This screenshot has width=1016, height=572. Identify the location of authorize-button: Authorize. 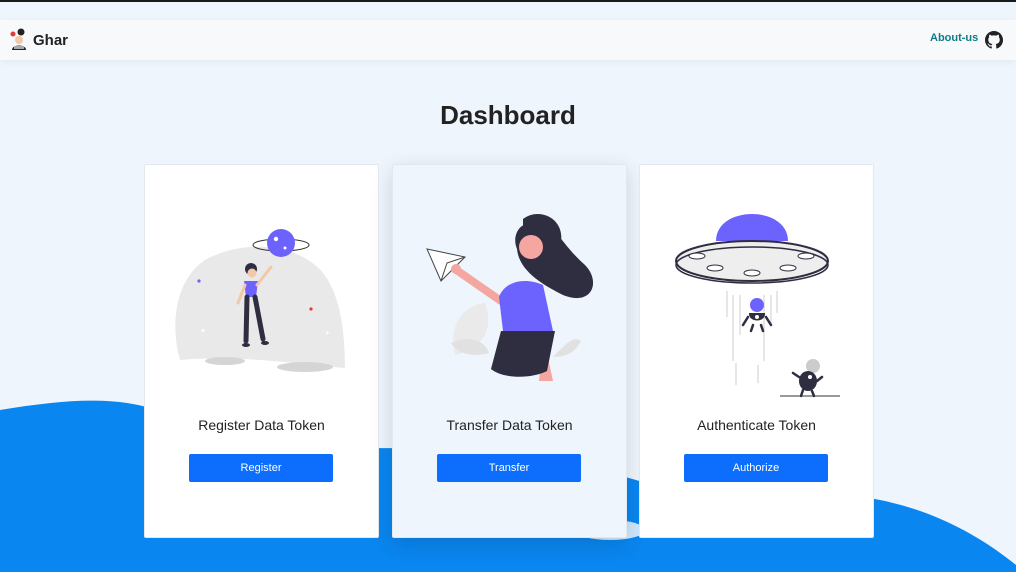
(756, 468).